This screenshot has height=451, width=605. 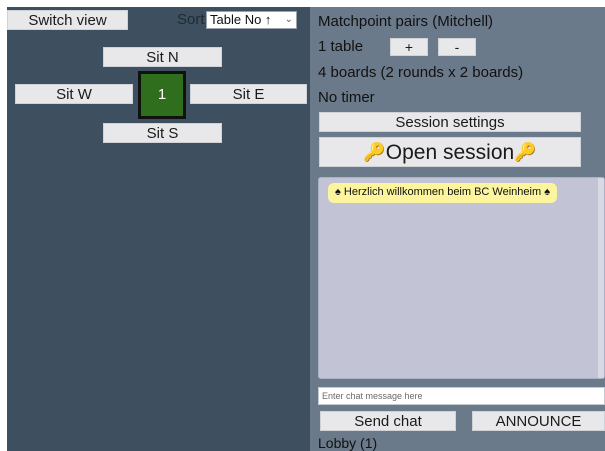 I want to click on open-session-button: 🔑Open session🔑, so click(x=450, y=152).